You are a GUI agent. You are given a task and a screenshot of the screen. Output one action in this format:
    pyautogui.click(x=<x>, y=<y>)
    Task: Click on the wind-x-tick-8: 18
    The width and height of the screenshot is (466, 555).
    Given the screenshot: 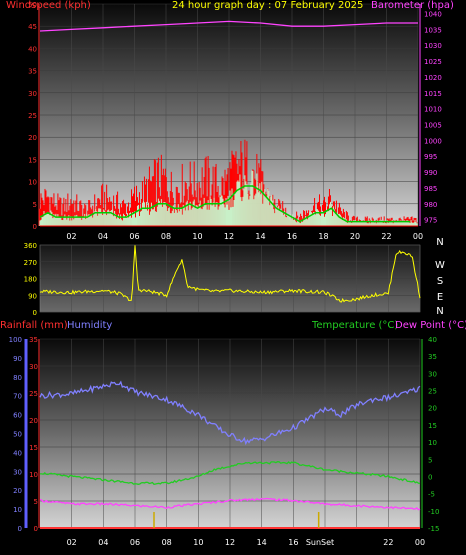 What is the action you would take?
    pyautogui.click(x=323, y=236)
    